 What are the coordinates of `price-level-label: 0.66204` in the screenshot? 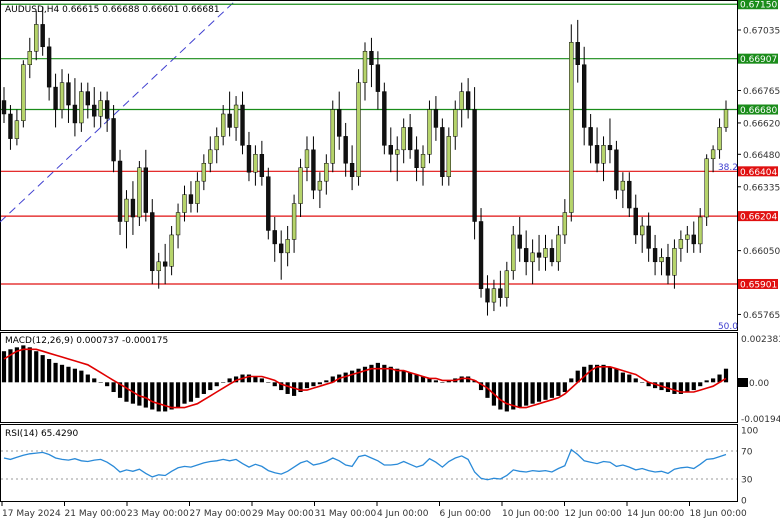 It's located at (758, 218).